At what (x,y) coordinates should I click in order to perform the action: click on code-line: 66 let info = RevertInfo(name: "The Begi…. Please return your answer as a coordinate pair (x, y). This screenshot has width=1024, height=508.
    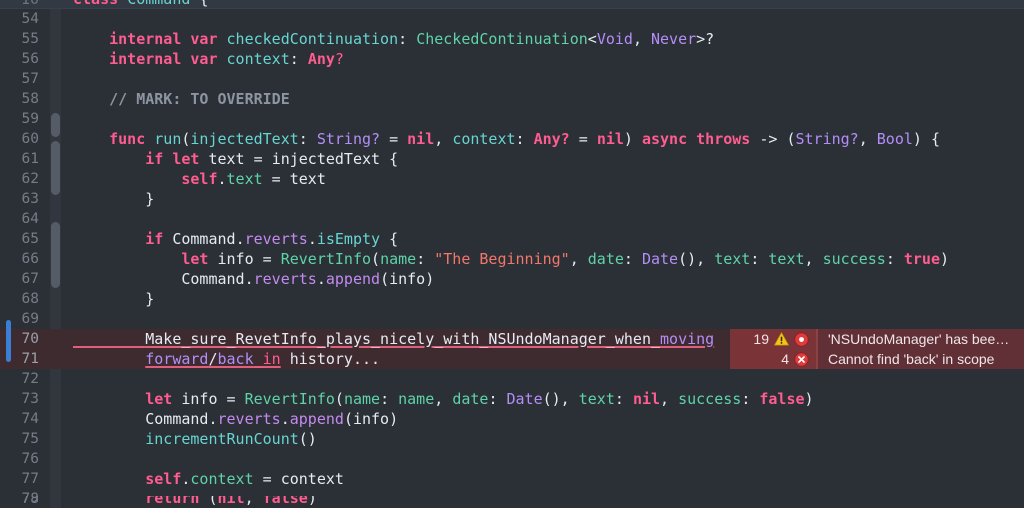
    Looking at the image, I should click on (512, 259).